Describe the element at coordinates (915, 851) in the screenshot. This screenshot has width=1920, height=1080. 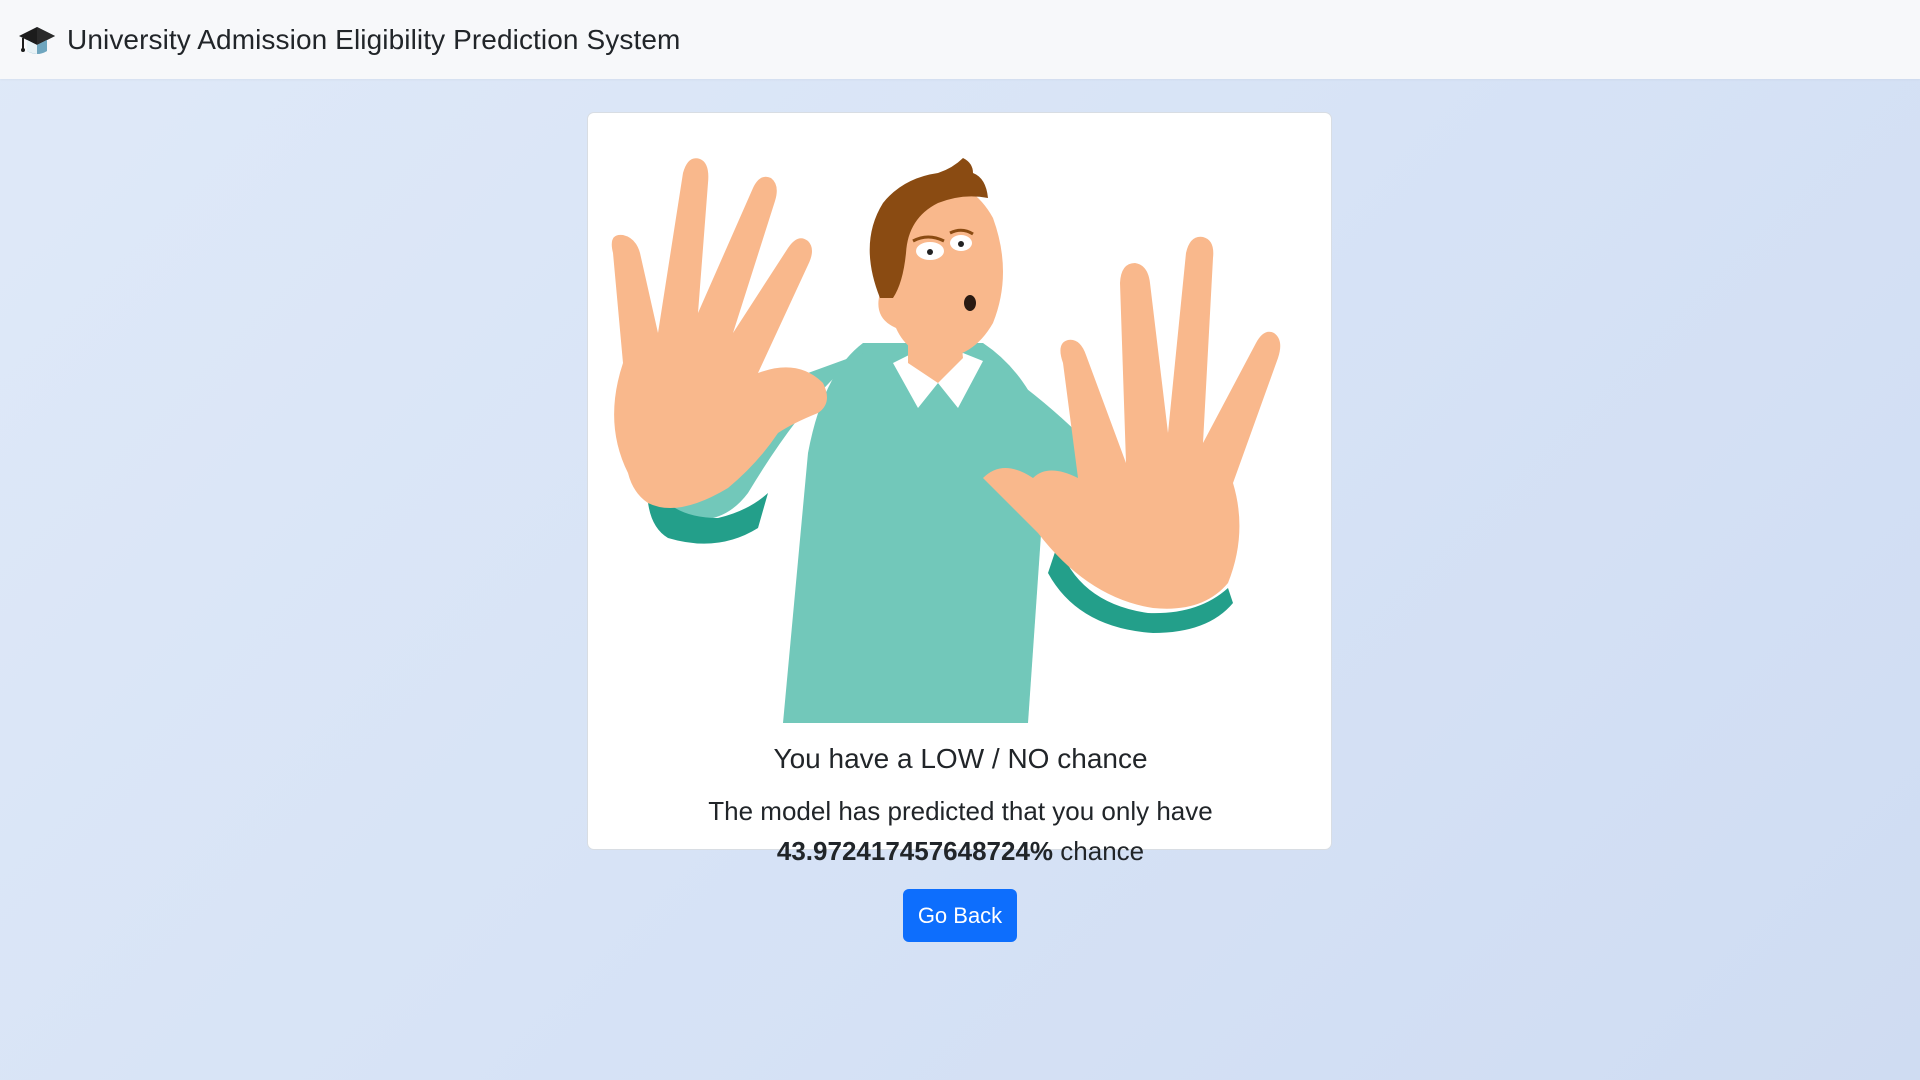
I see `predicted-percentage: 43.972417457648724%` at that location.